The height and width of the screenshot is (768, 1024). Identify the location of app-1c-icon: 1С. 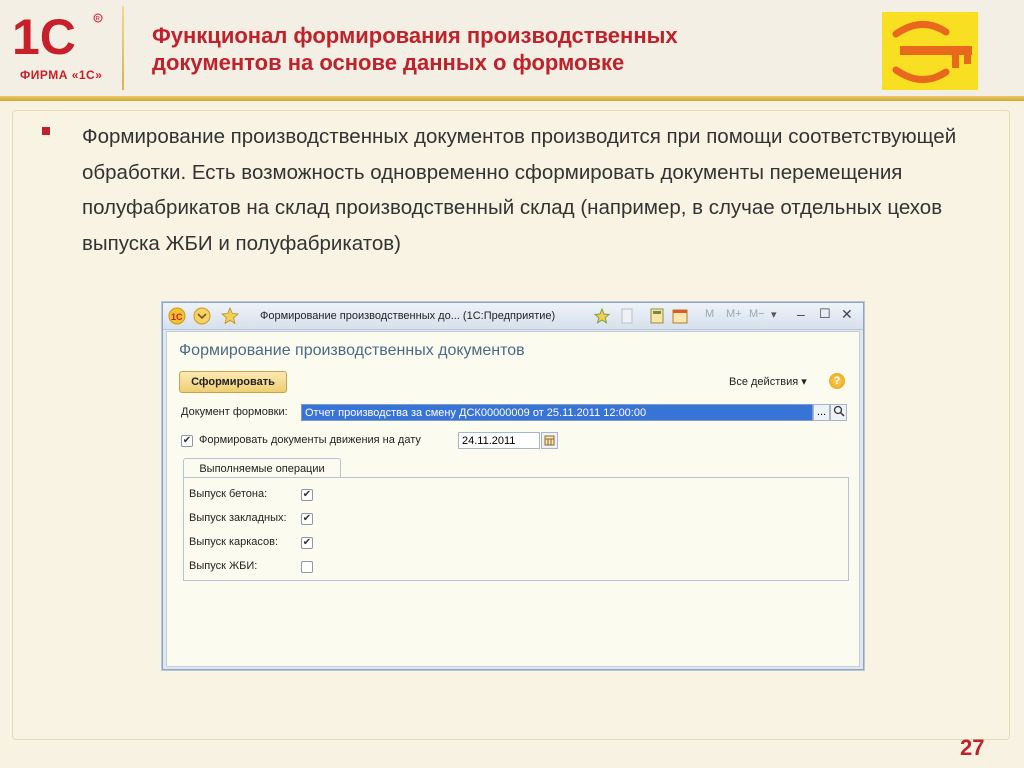
(177, 316).